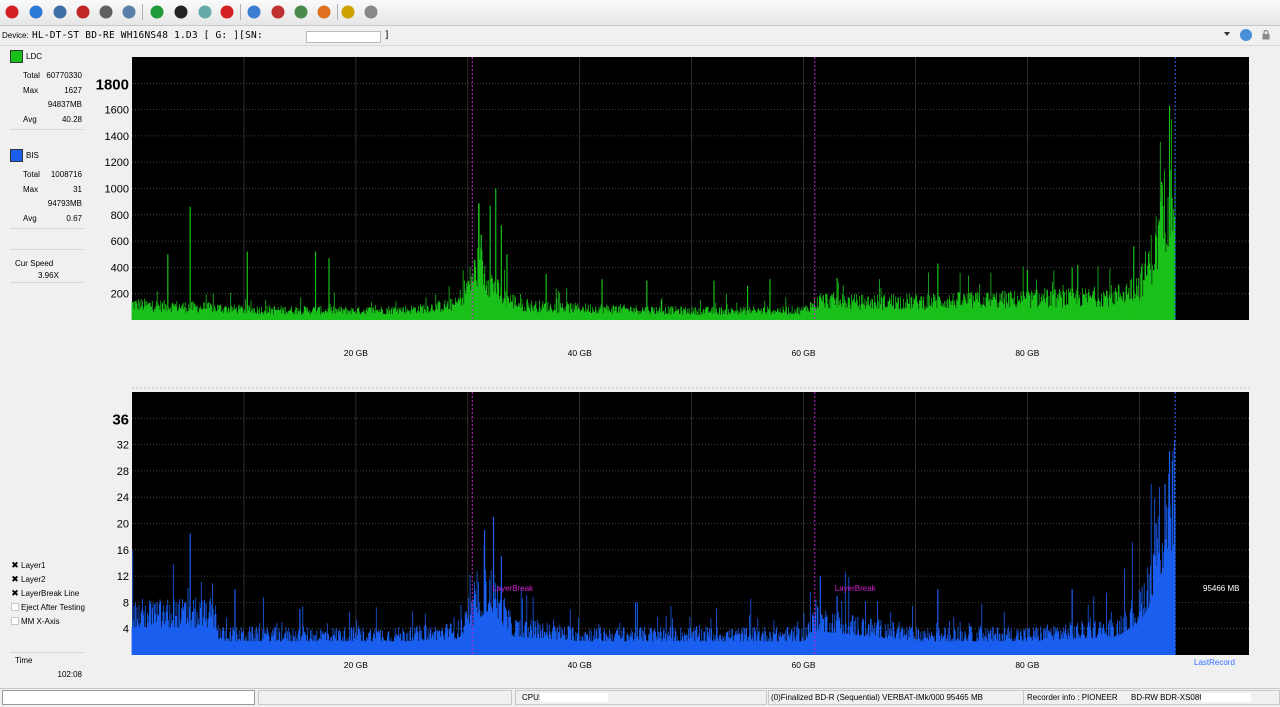 The width and height of the screenshot is (1280, 707). Describe the element at coordinates (385, 697) in the screenshot. I see `status-panel` at that location.